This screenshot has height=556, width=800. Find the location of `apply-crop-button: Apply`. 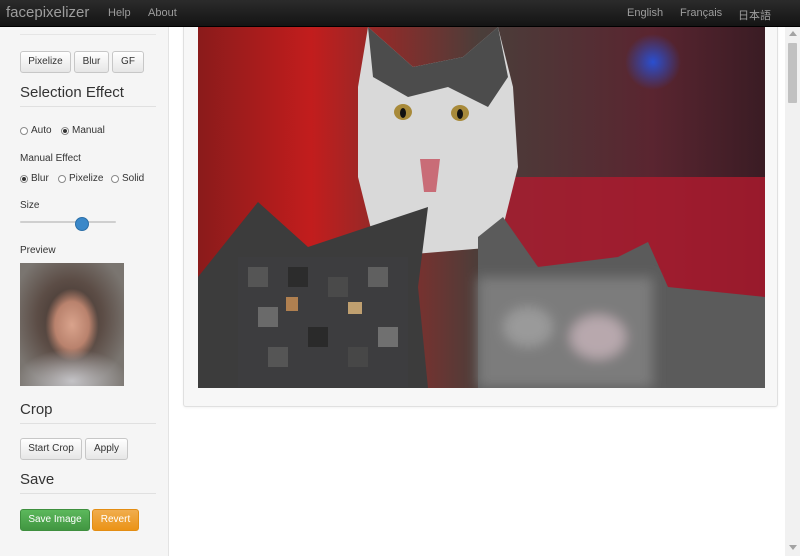

apply-crop-button: Apply is located at coordinates (106, 449).